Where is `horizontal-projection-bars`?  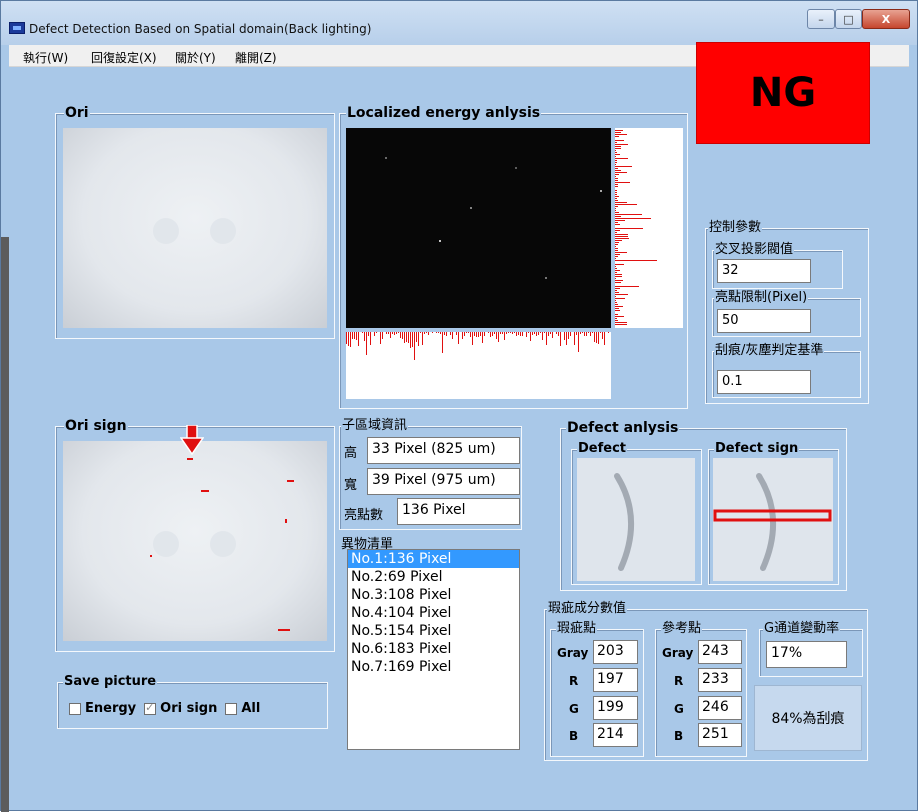 horizontal-projection-bars is located at coordinates (477, 346).